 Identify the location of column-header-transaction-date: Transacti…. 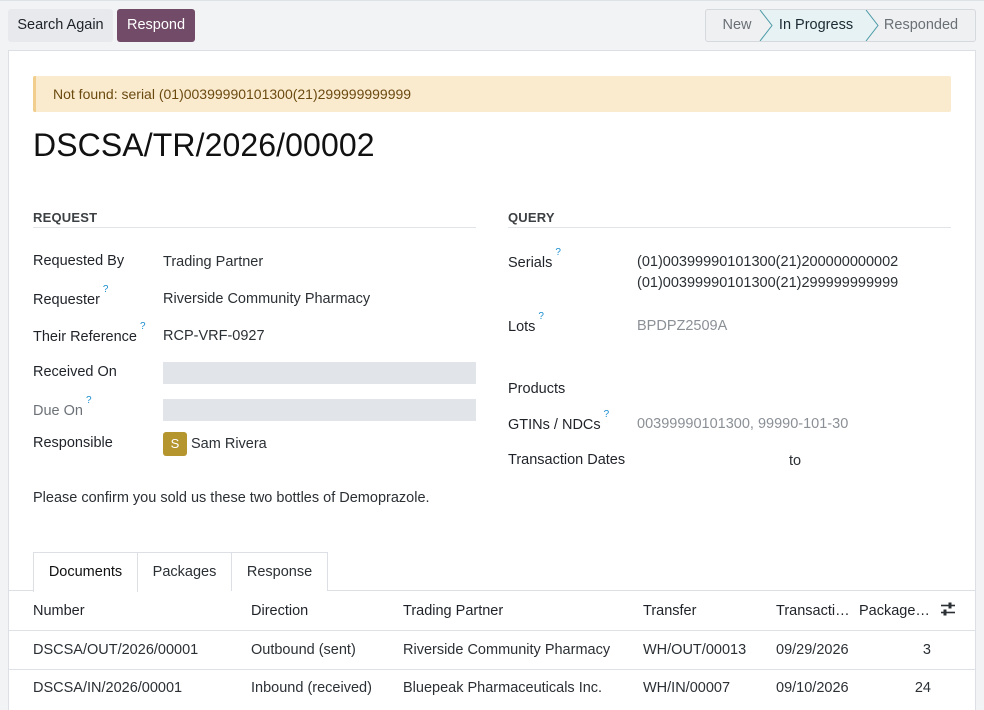
(813, 611).